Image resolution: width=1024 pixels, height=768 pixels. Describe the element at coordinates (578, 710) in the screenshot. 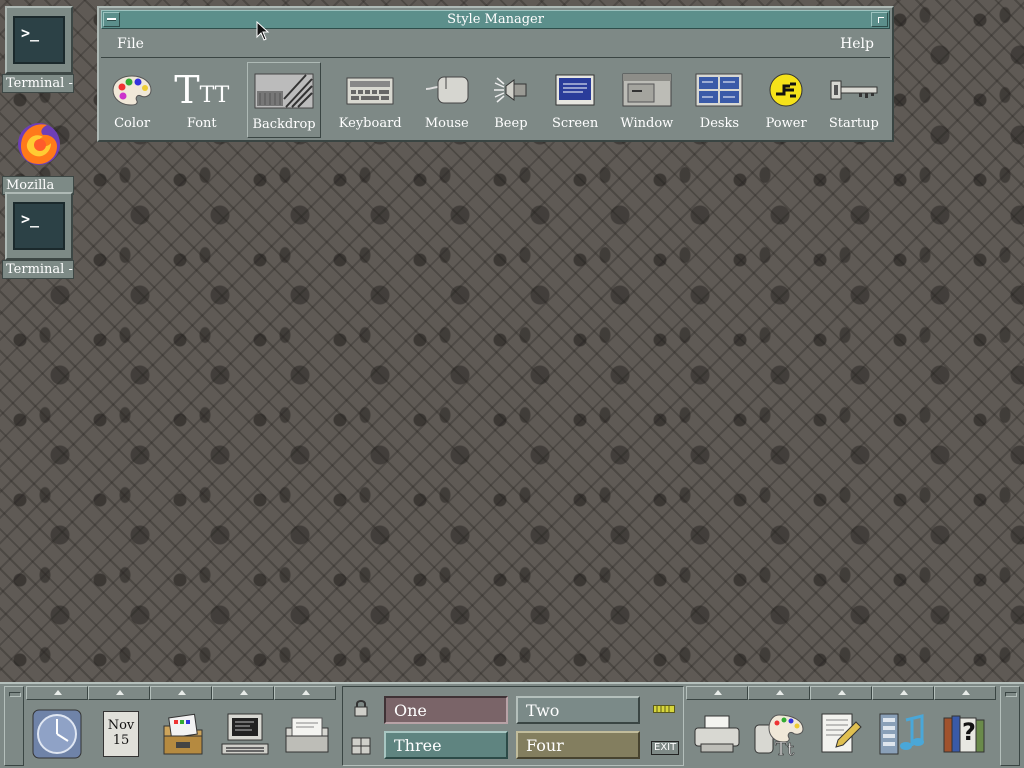

I see `workspace-two-button: Two` at that location.